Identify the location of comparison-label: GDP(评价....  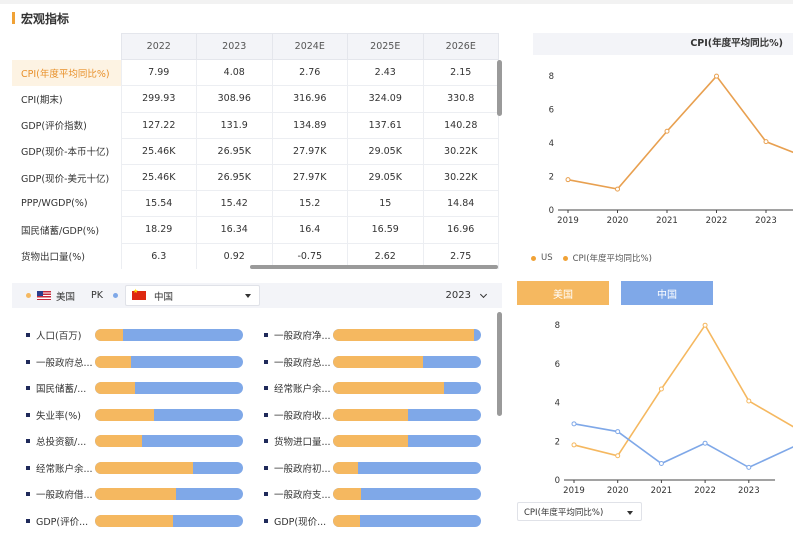
(62, 522).